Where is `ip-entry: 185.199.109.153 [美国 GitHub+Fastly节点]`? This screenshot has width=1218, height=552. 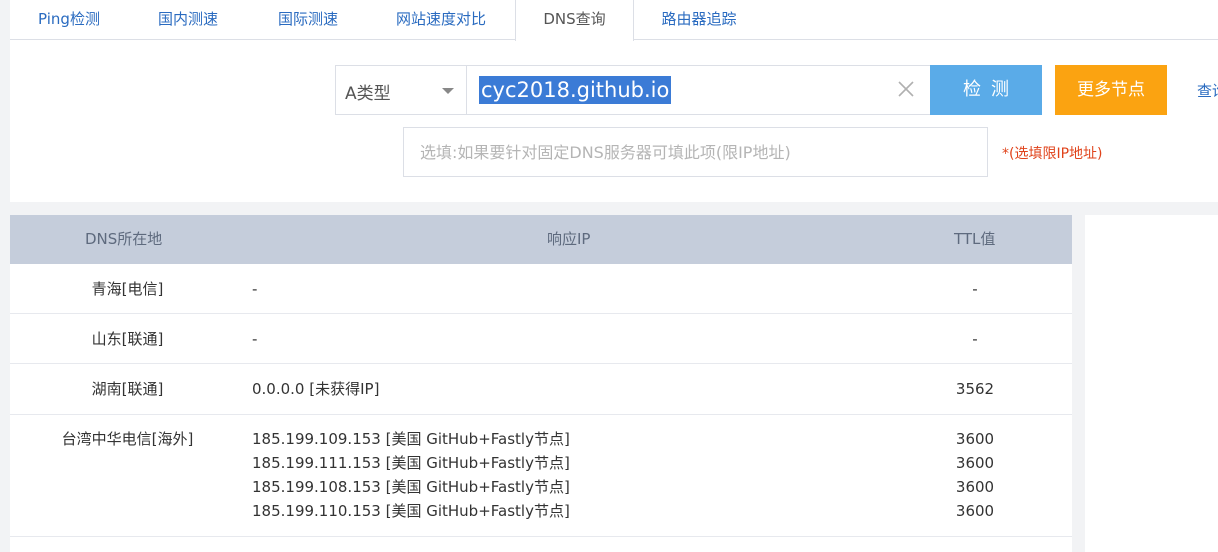
ip-entry: 185.199.109.153 [美国 GitHub+Fastly节点] is located at coordinates (411, 439).